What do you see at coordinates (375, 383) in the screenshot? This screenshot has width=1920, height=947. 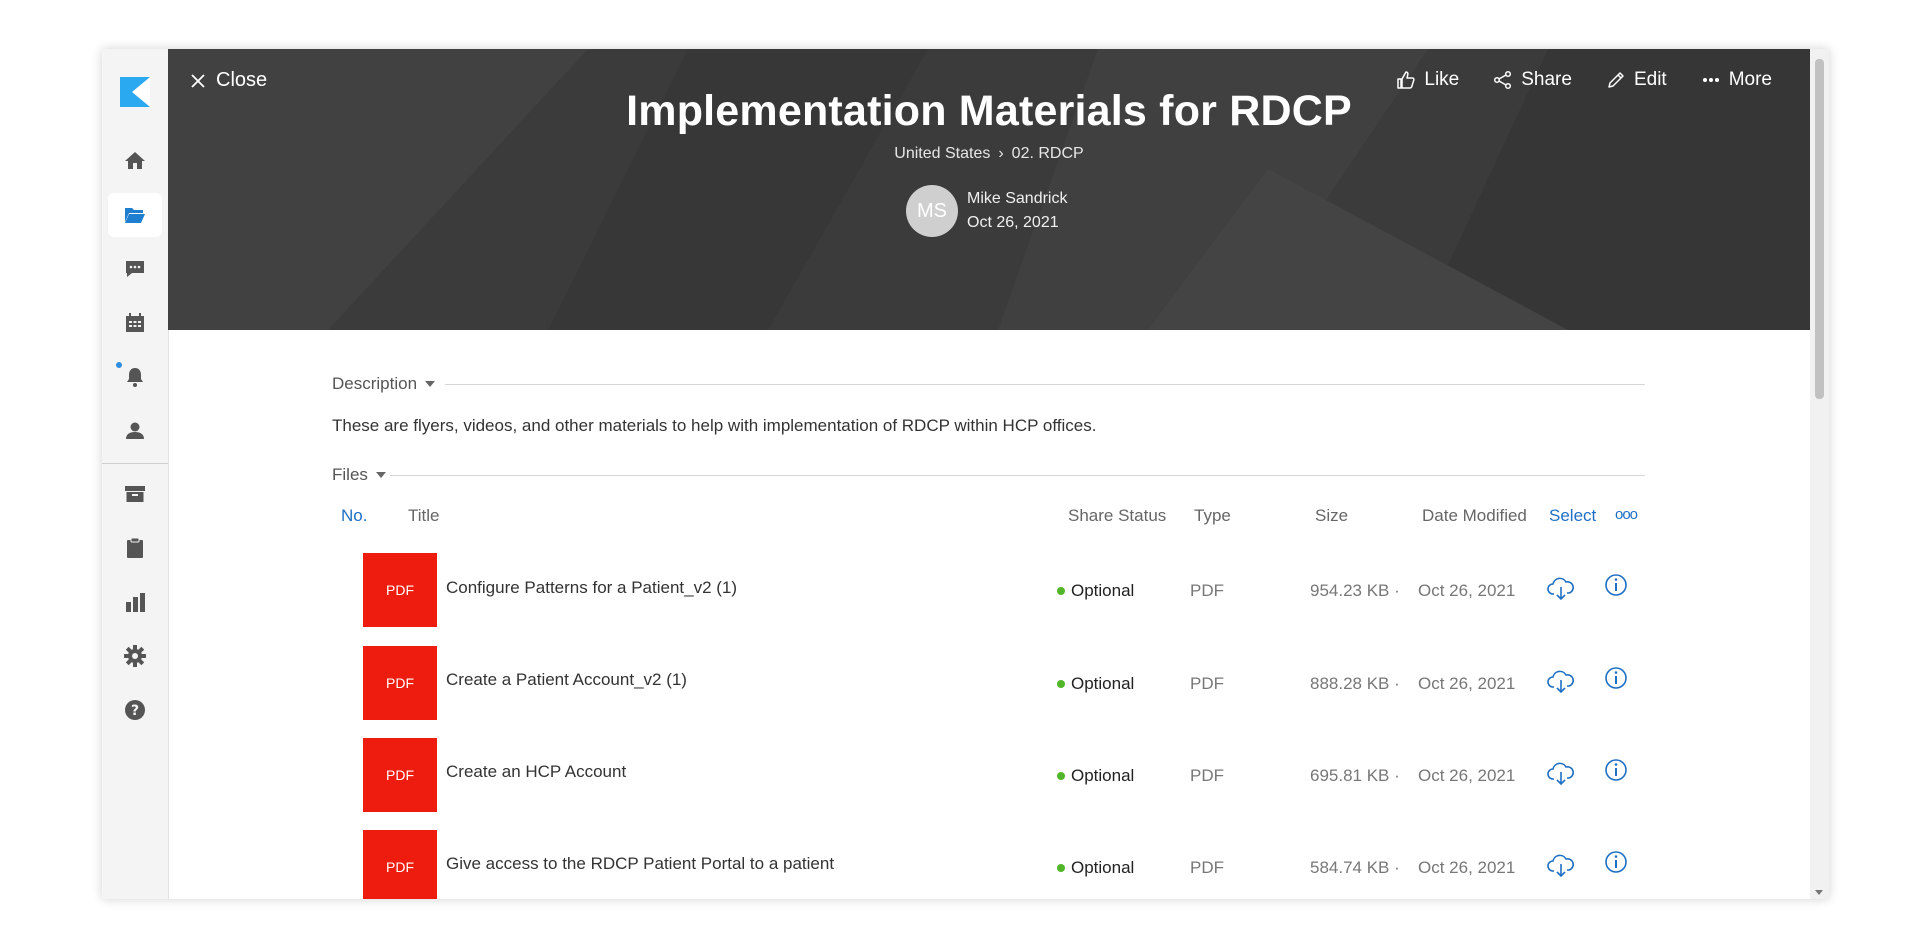 I see `description-heading: Description` at bounding box center [375, 383].